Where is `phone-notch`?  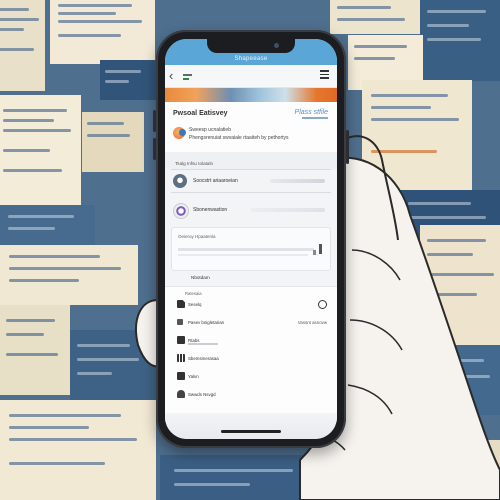
phone-notch is located at coordinates (251, 46).